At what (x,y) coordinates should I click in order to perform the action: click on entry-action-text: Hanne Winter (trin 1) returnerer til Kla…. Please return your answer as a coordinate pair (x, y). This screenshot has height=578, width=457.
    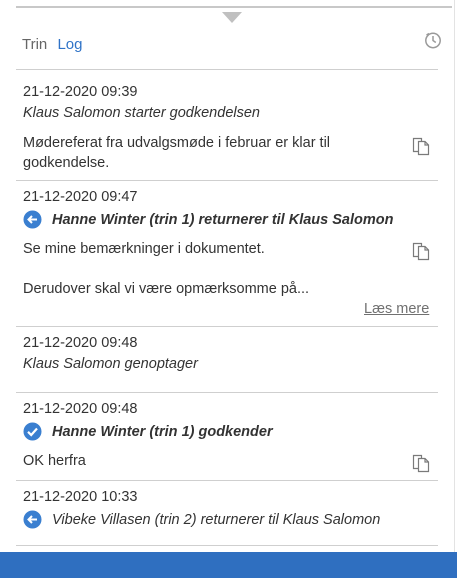
    Looking at the image, I should click on (223, 219).